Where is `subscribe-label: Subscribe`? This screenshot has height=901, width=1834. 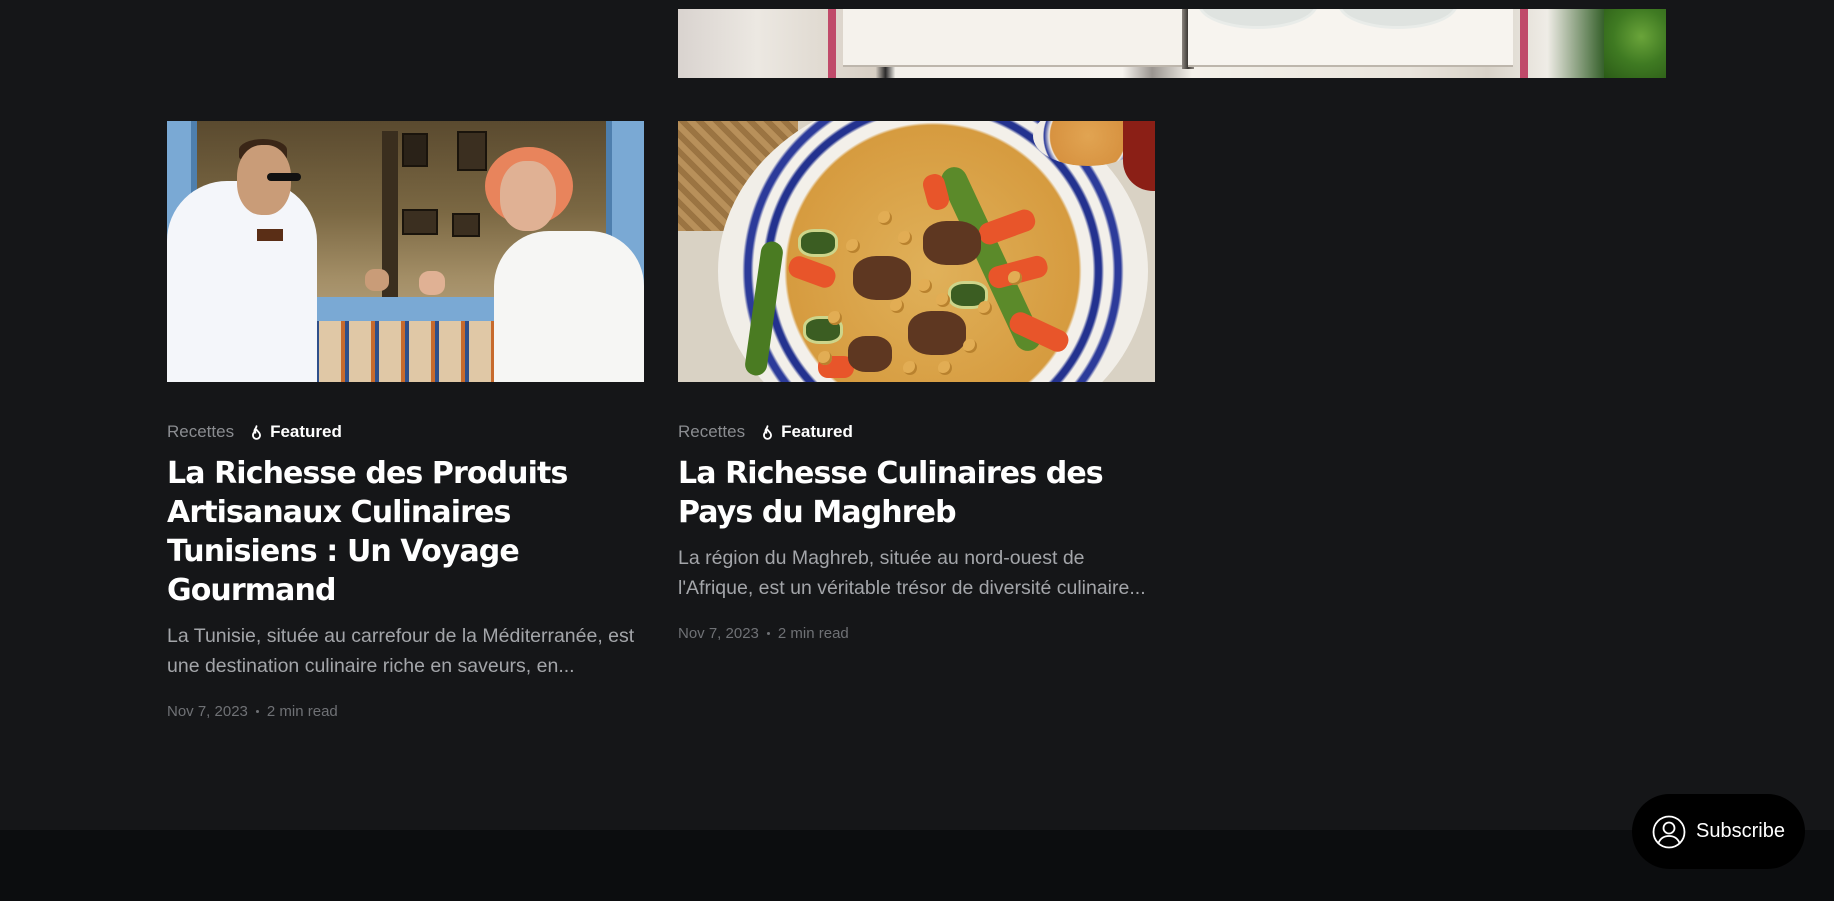
subscribe-label: Subscribe is located at coordinates (1740, 831).